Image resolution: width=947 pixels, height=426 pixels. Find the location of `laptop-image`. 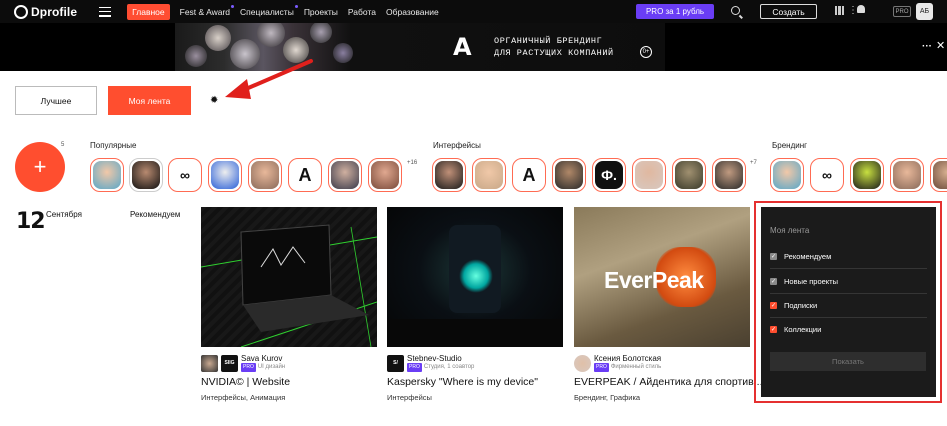

laptop-image is located at coordinates (289, 285).